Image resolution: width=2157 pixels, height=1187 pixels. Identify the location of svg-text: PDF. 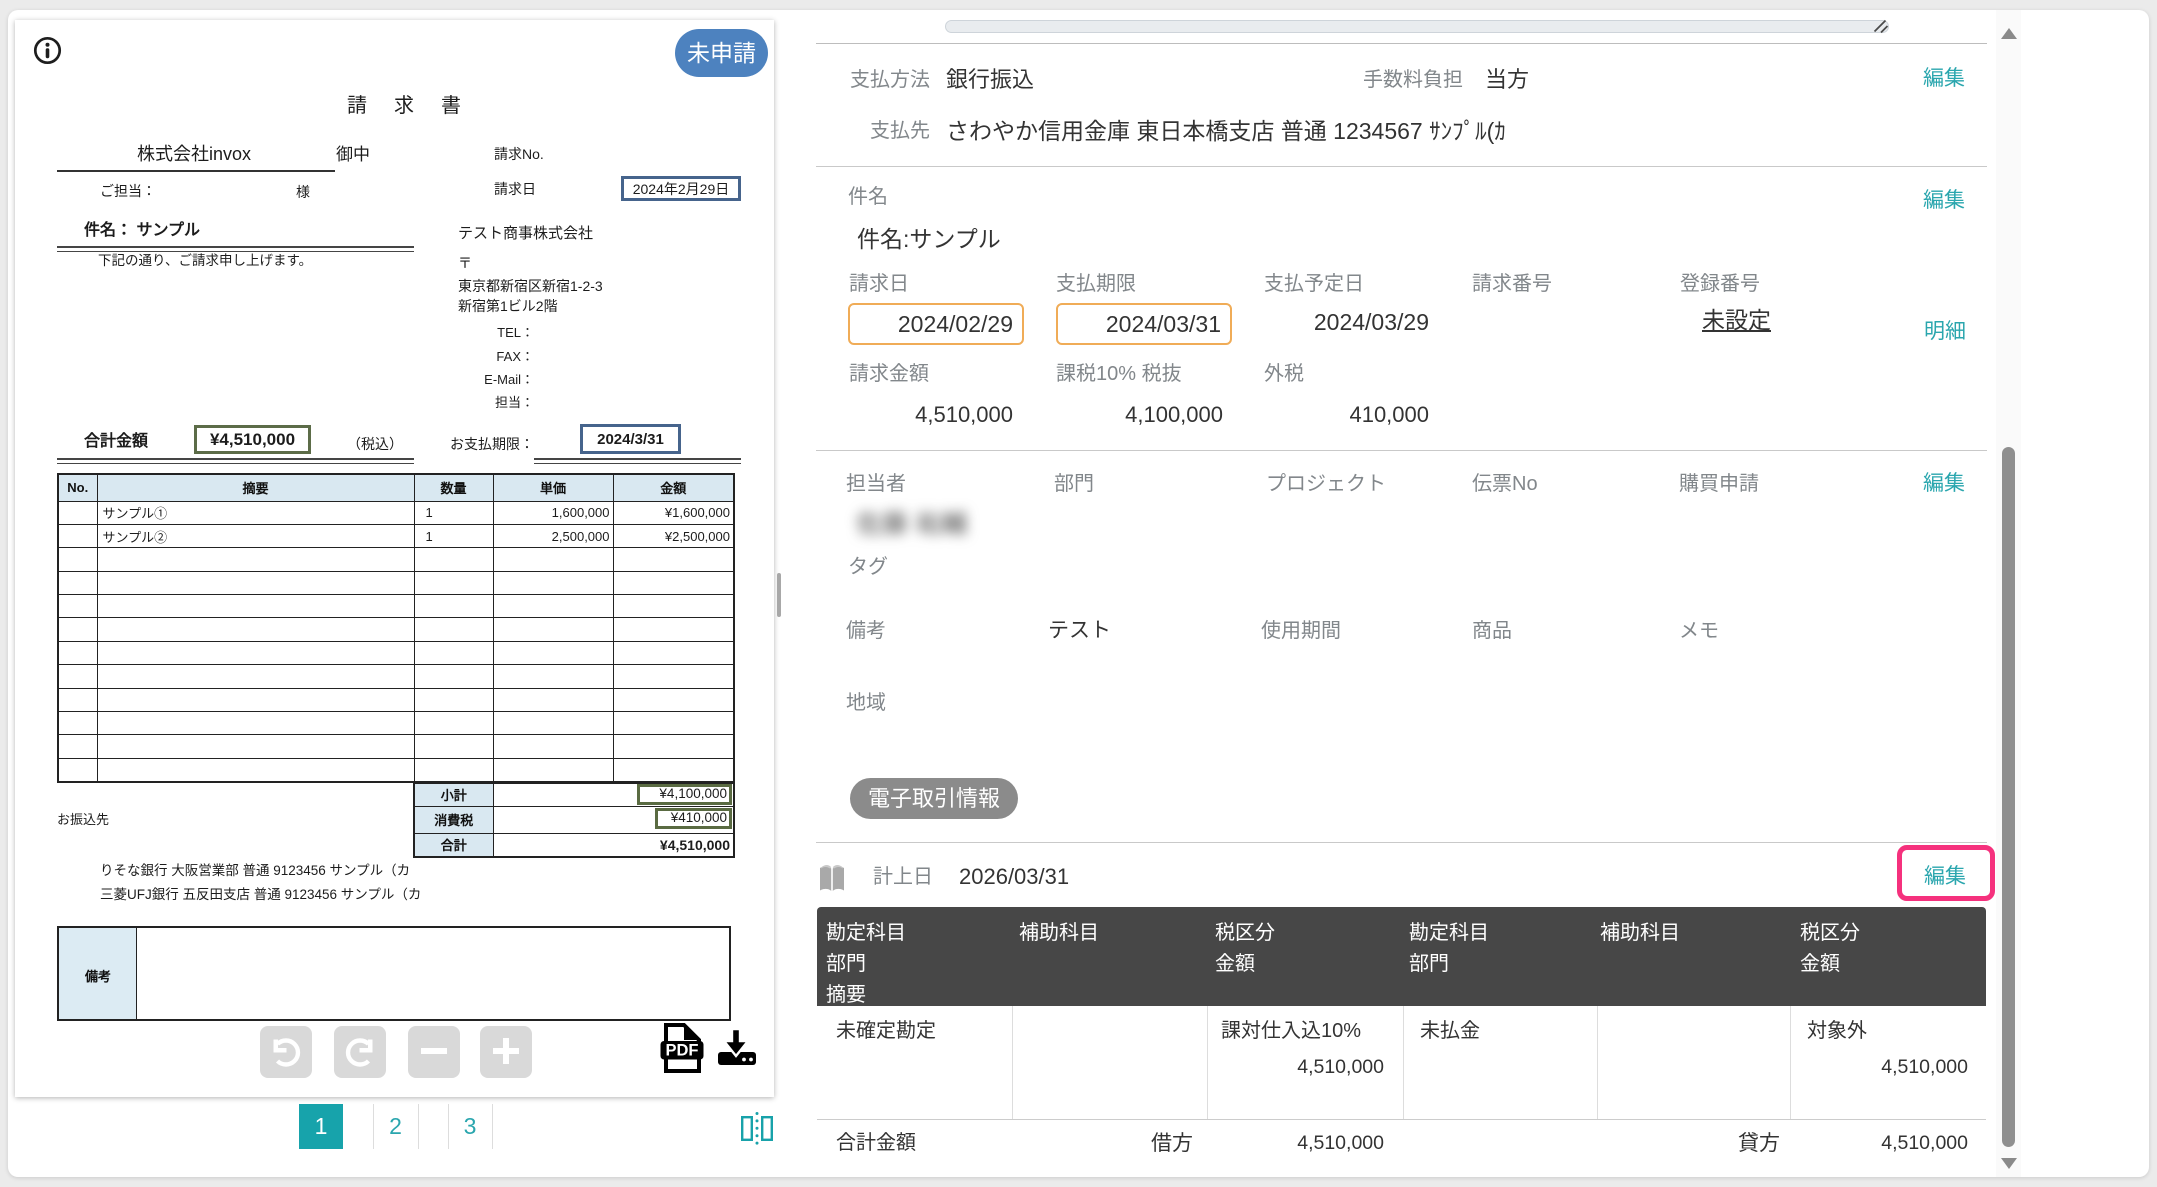
(682, 1051).